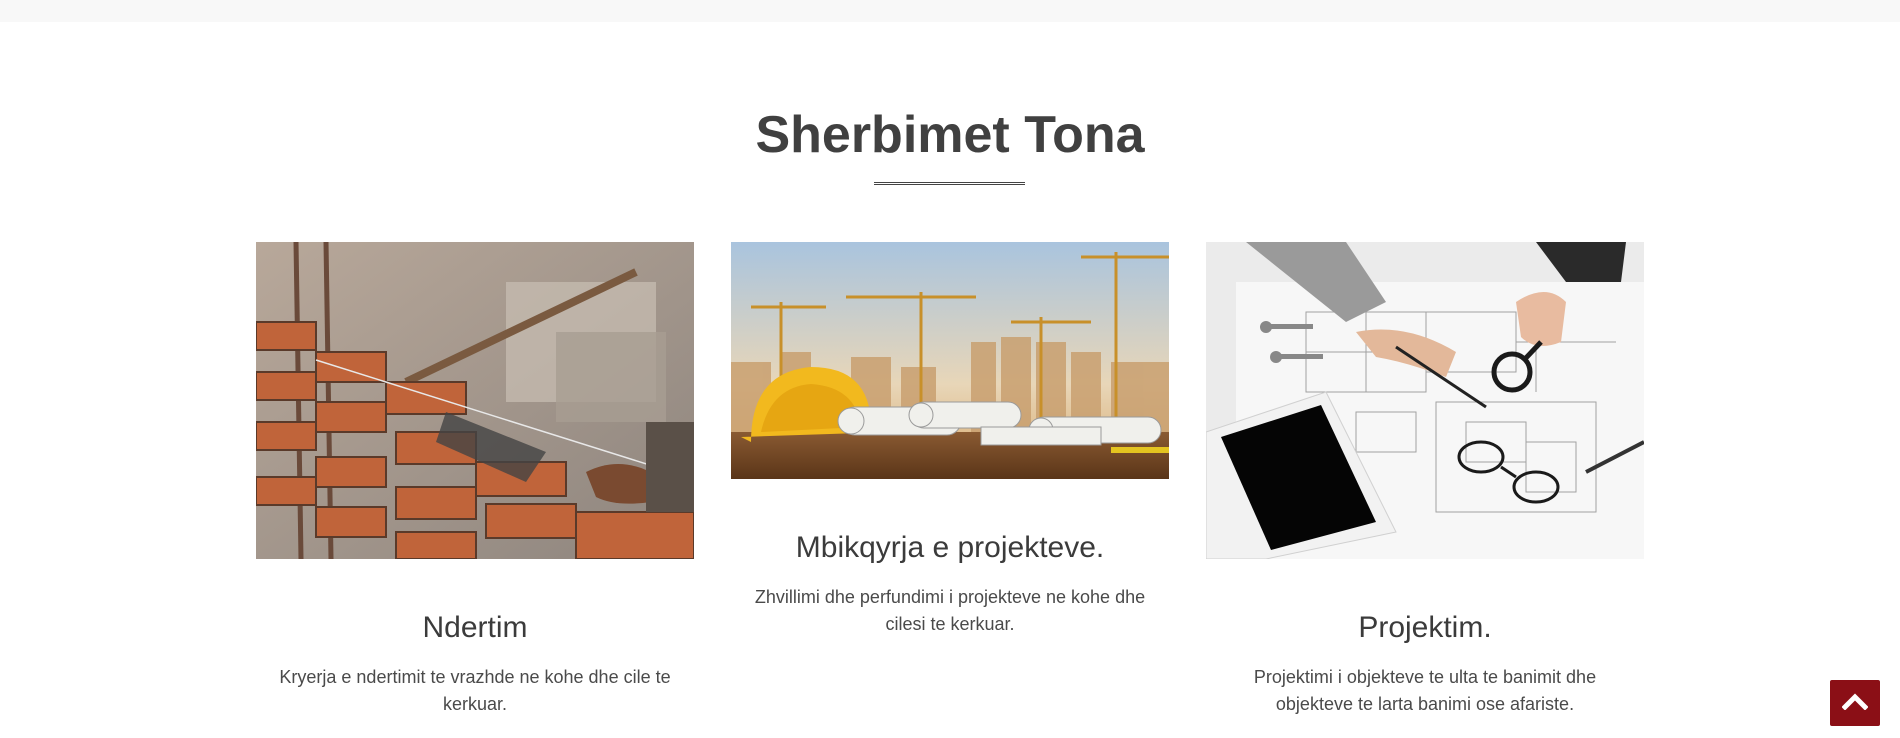 This screenshot has width=1900, height=738. I want to click on service-title: Ndertim, so click(475, 627).